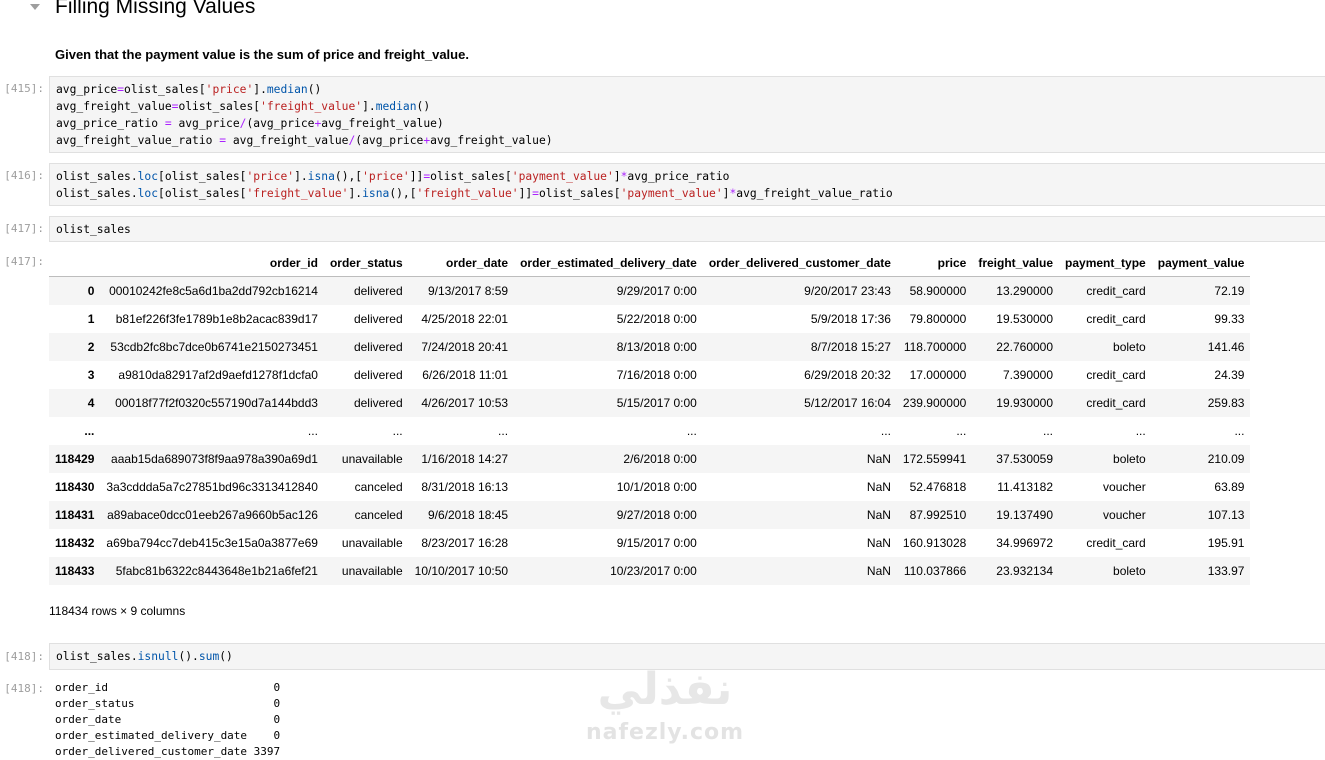 The image size is (1325, 760). What do you see at coordinates (75, 571) in the screenshot?
I see `row-index: 118433` at bounding box center [75, 571].